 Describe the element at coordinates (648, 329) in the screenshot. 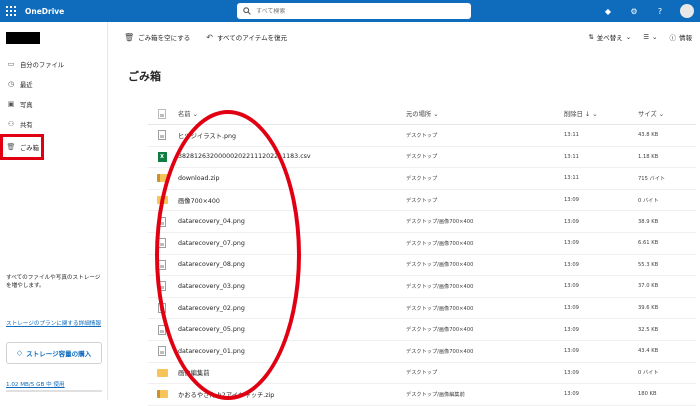

I see `file-size: 32.5 KB` at that location.